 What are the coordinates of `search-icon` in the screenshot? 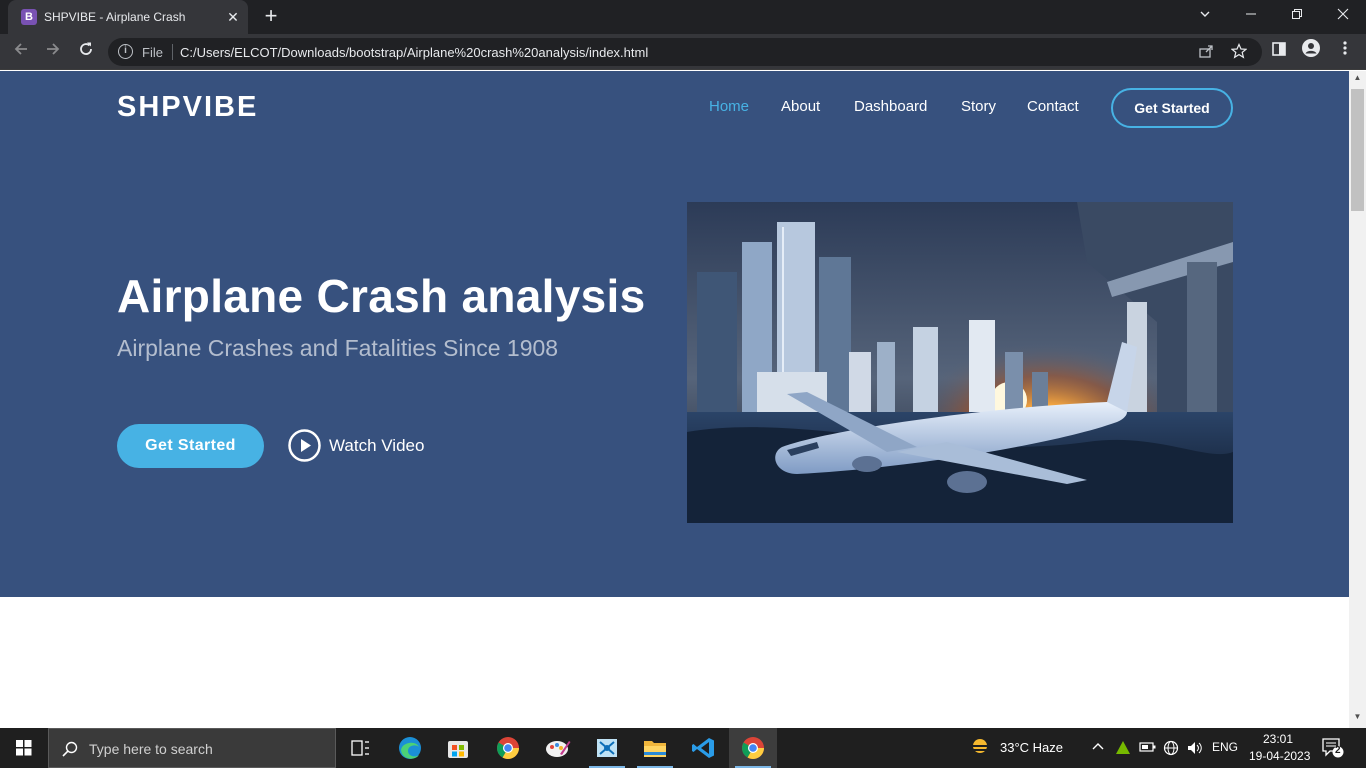 It's located at (70, 749).